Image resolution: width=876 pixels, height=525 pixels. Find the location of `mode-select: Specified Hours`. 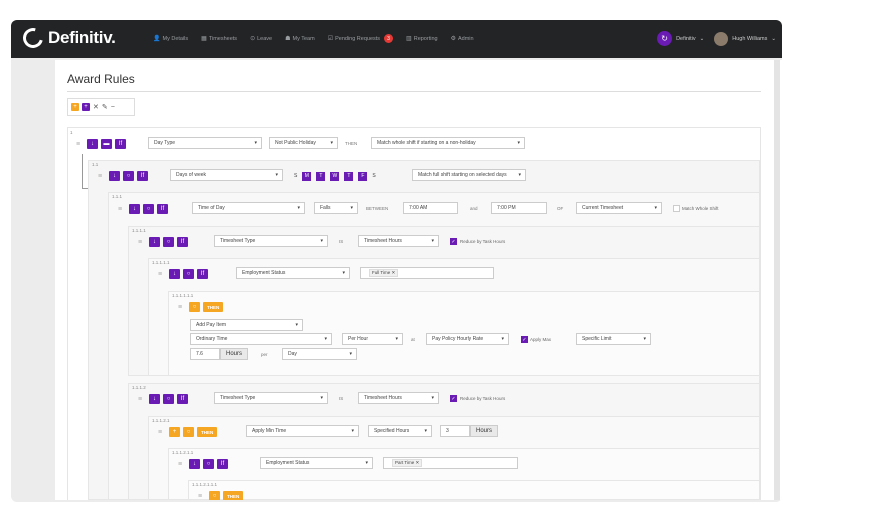

mode-select: Specified Hours is located at coordinates (400, 431).